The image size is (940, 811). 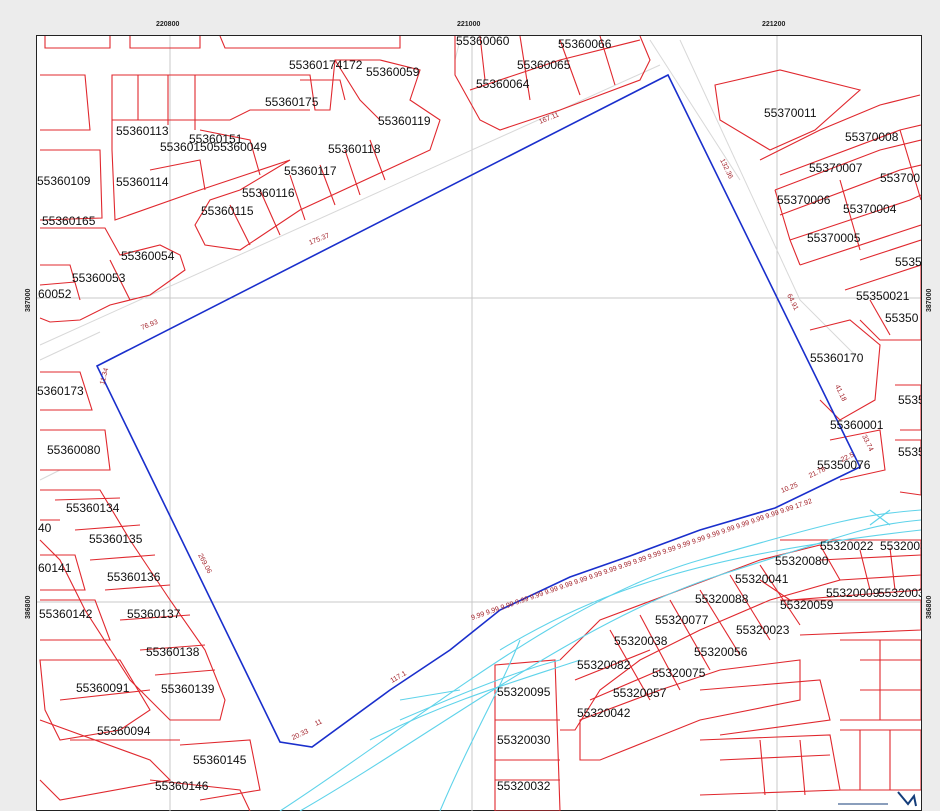 I want to click on parcel-label: 55320080, so click(x=802, y=561).